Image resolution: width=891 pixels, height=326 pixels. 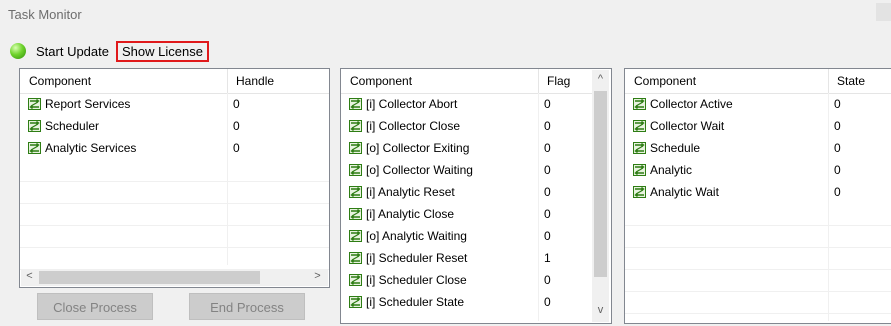 What do you see at coordinates (416, 280) in the screenshot?
I see `component-label: [i] Scheduler Close` at bounding box center [416, 280].